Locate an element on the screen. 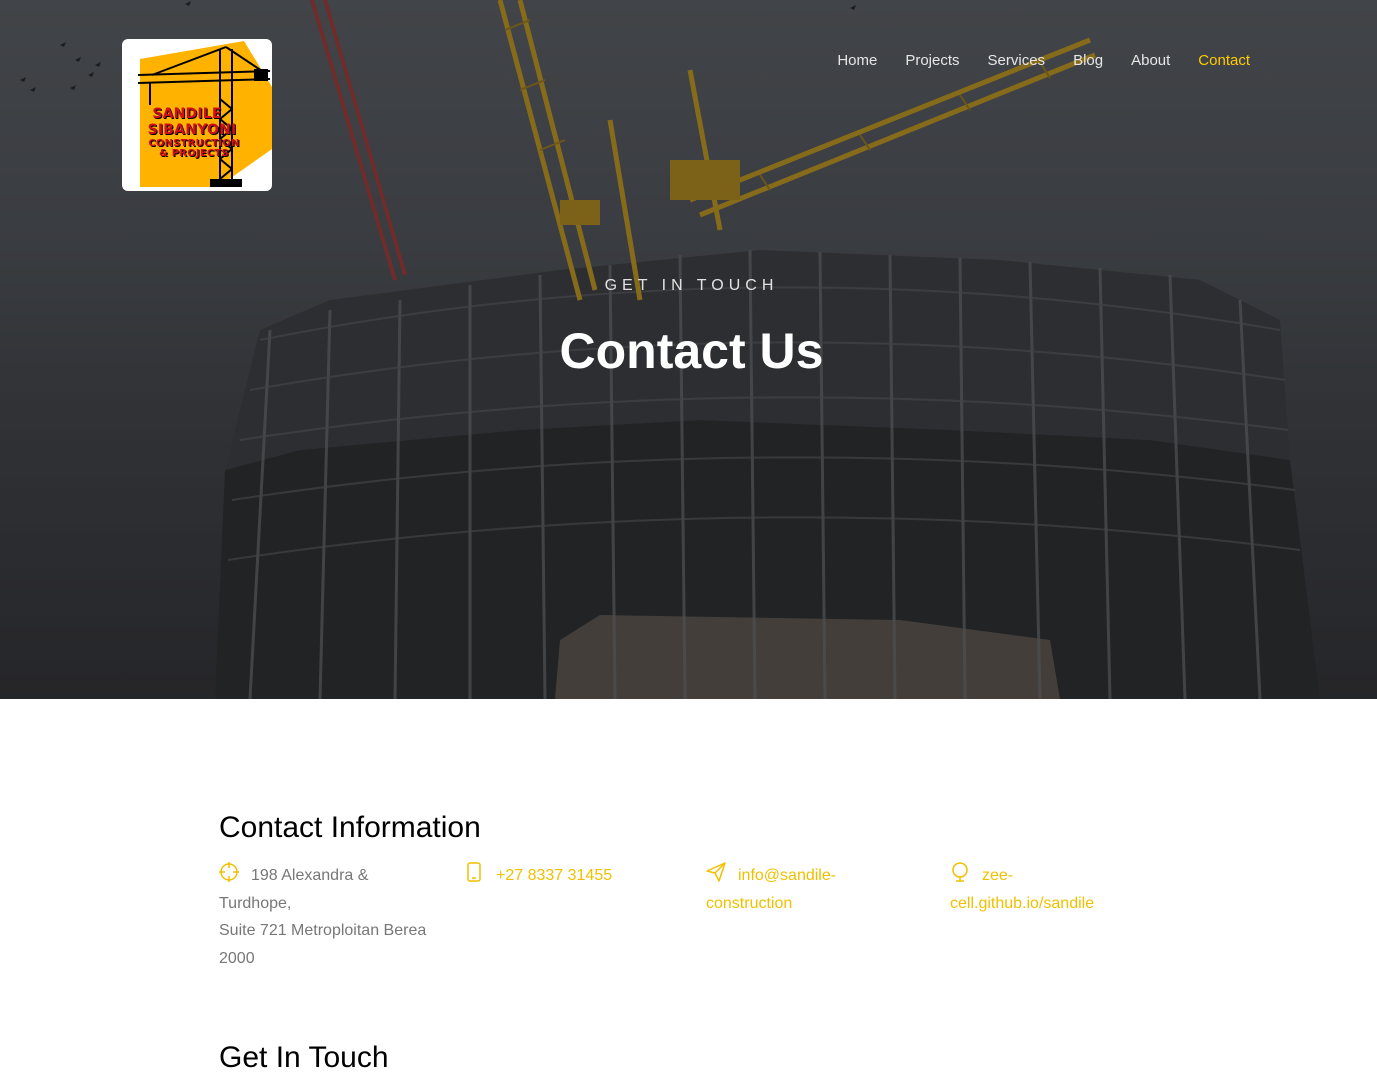  nav-item-contact: Contact is located at coordinates (1217, 61).